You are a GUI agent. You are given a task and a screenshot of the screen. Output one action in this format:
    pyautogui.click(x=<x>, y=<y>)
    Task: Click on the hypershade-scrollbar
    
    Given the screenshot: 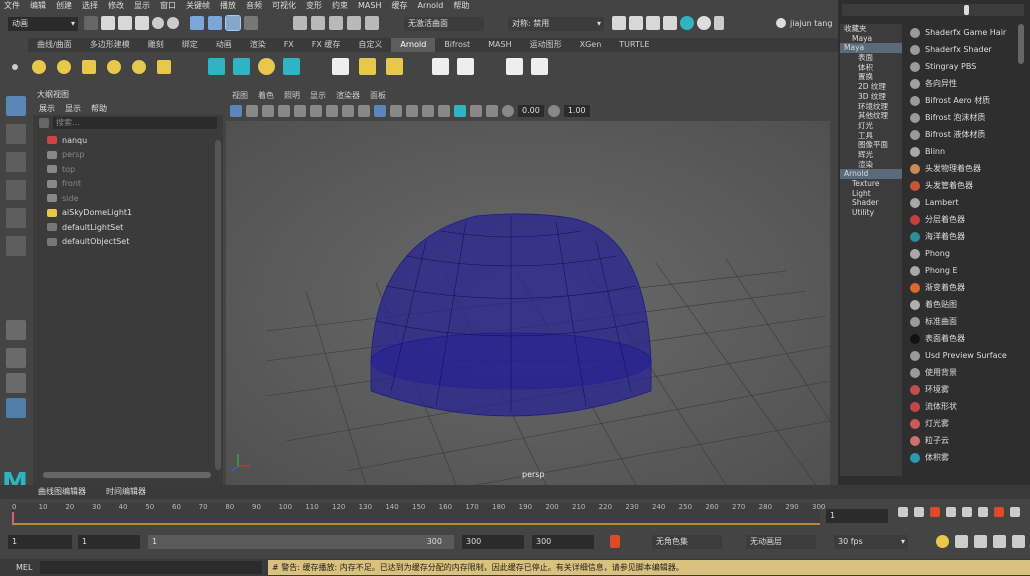 What is the action you would take?
    pyautogui.click(x=1021, y=44)
    